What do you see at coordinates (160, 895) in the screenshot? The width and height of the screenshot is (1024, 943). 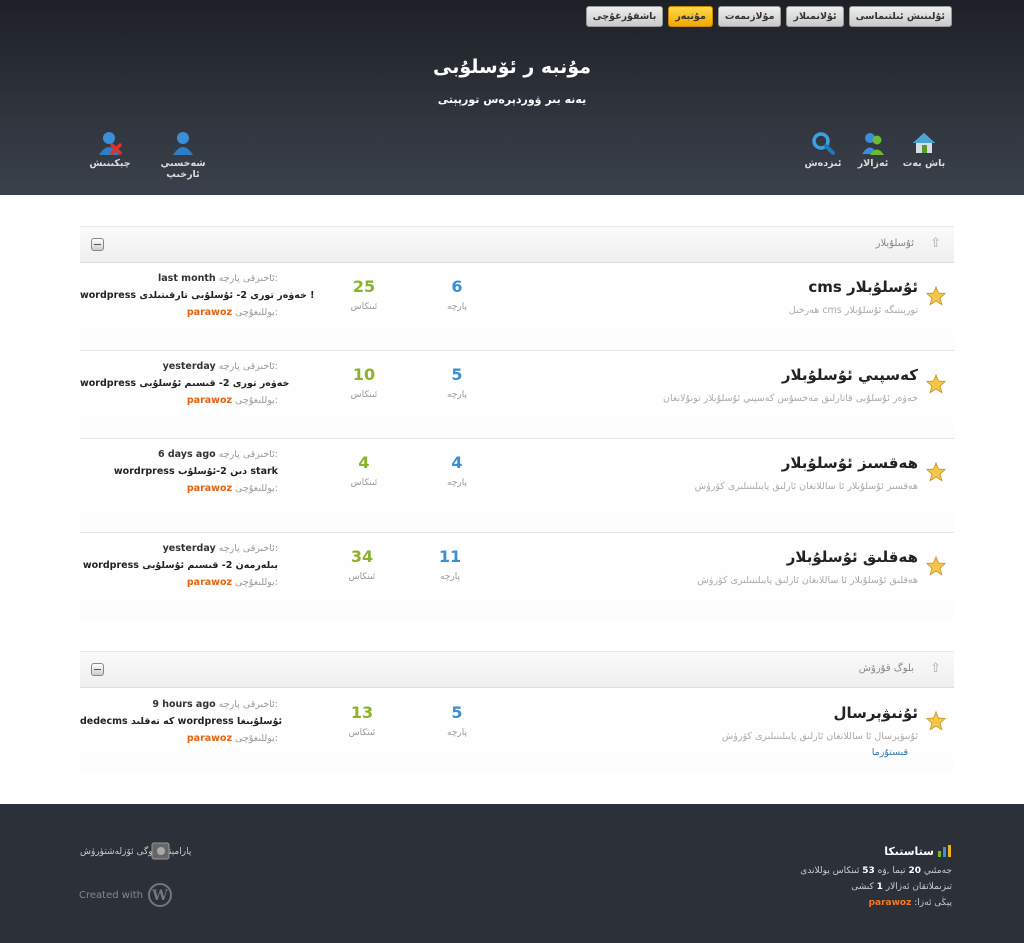 I see `wordpress-icon: W` at bounding box center [160, 895].